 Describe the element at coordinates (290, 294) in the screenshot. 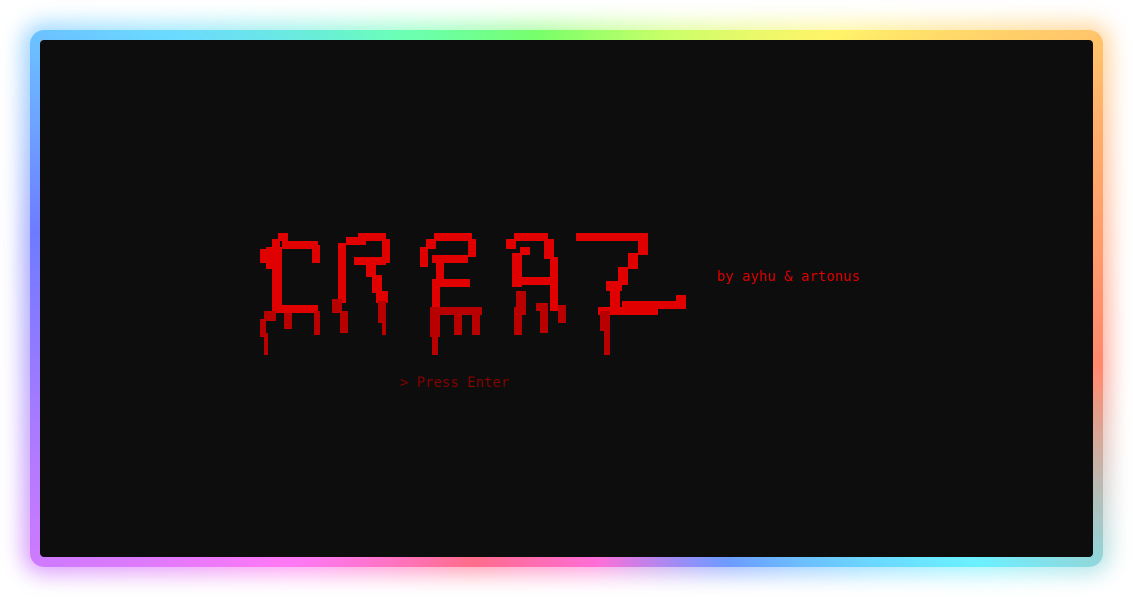

I see `logo-letter-c` at that location.